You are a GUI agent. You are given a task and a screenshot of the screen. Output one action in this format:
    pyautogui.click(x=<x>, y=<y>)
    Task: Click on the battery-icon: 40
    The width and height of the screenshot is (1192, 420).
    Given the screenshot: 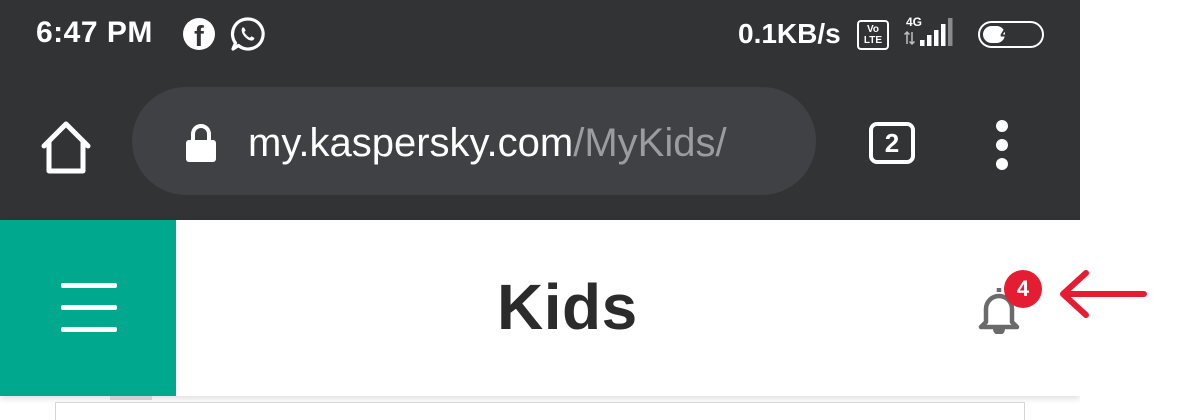 What is the action you would take?
    pyautogui.click(x=1011, y=34)
    